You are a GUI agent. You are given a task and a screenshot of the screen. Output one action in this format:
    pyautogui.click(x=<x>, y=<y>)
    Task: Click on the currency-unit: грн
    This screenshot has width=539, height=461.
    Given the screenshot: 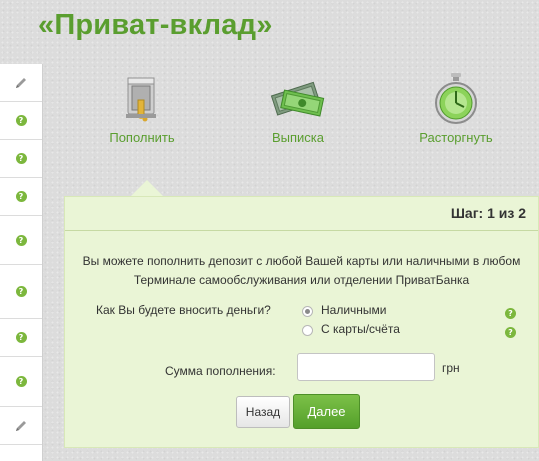 What is the action you would take?
    pyautogui.click(x=451, y=368)
    